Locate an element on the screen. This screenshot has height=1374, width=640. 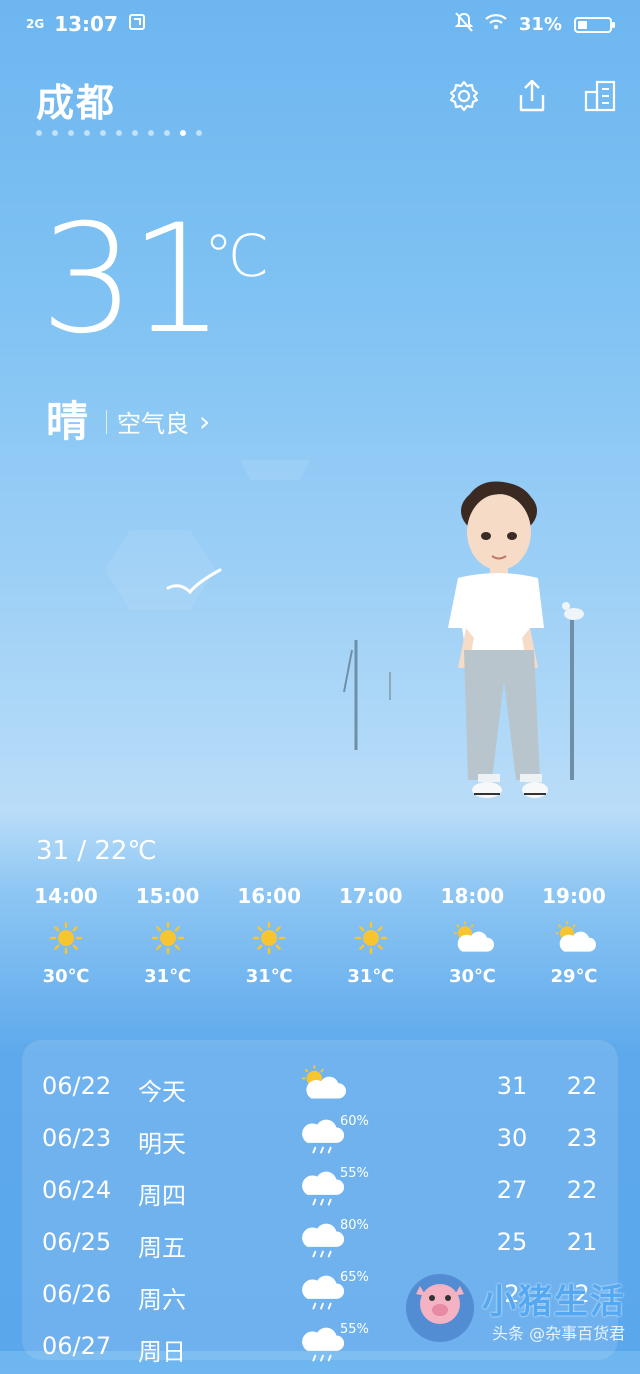
forecast-date: 06/23 is located at coordinates (77, 1138).